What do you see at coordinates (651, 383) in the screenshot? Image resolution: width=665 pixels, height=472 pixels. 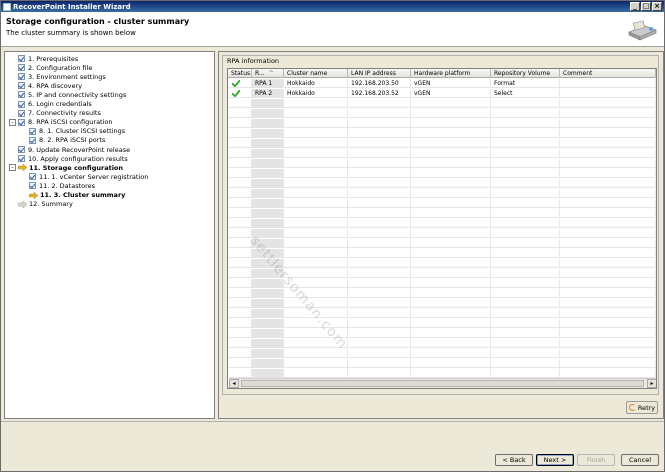 I see `scroll-right-button: ▸` at bounding box center [651, 383].